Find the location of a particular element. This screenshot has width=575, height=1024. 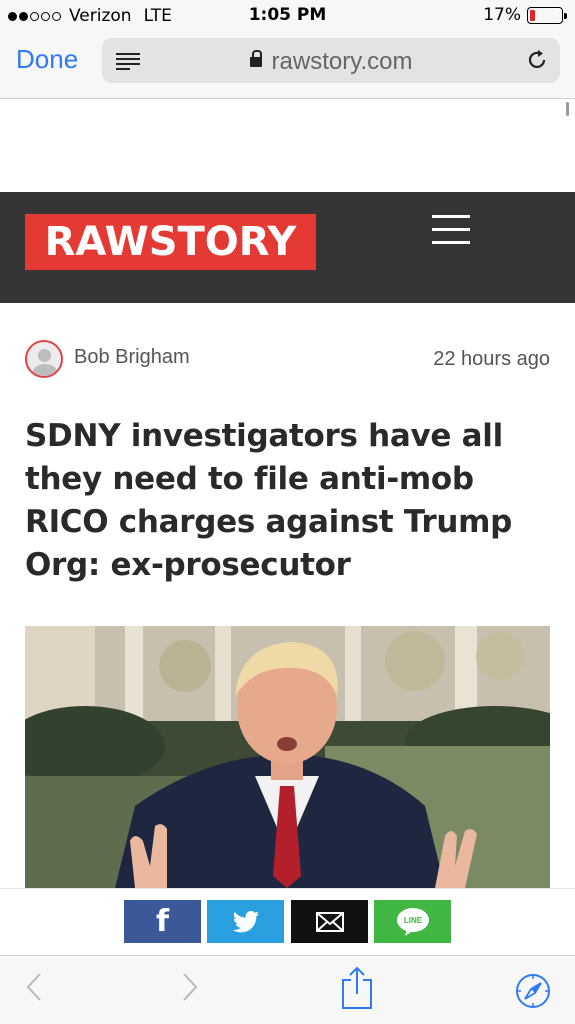

author-name: Bob Brigham is located at coordinates (132, 357).